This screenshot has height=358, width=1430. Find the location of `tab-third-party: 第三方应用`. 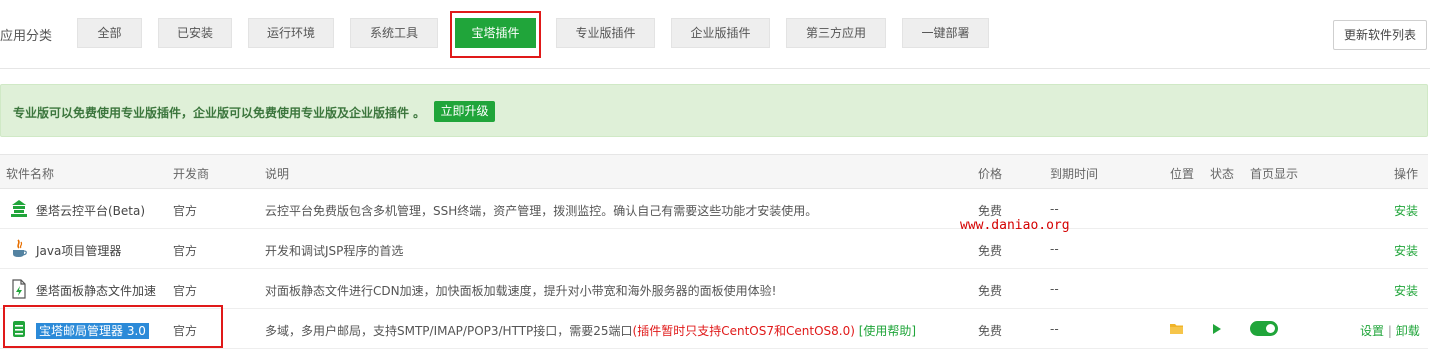

tab-third-party: 第三方应用 is located at coordinates (836, 33).